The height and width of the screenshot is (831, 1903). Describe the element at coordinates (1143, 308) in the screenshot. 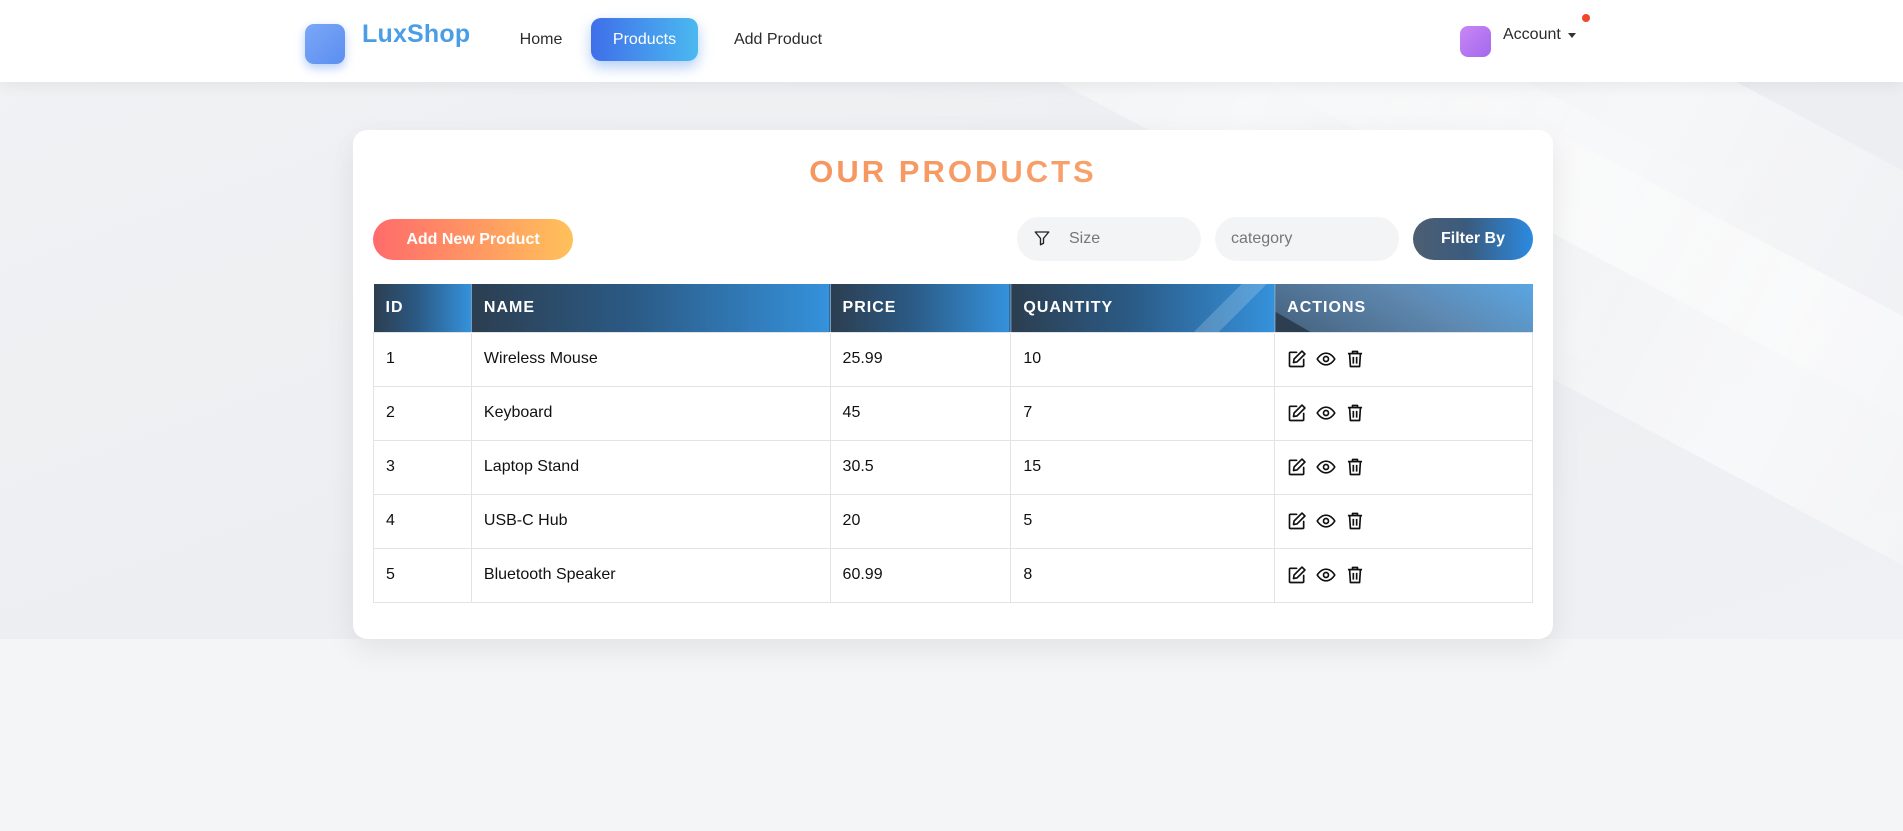

I see `column-header-quantity: QUANTITY` at that location.